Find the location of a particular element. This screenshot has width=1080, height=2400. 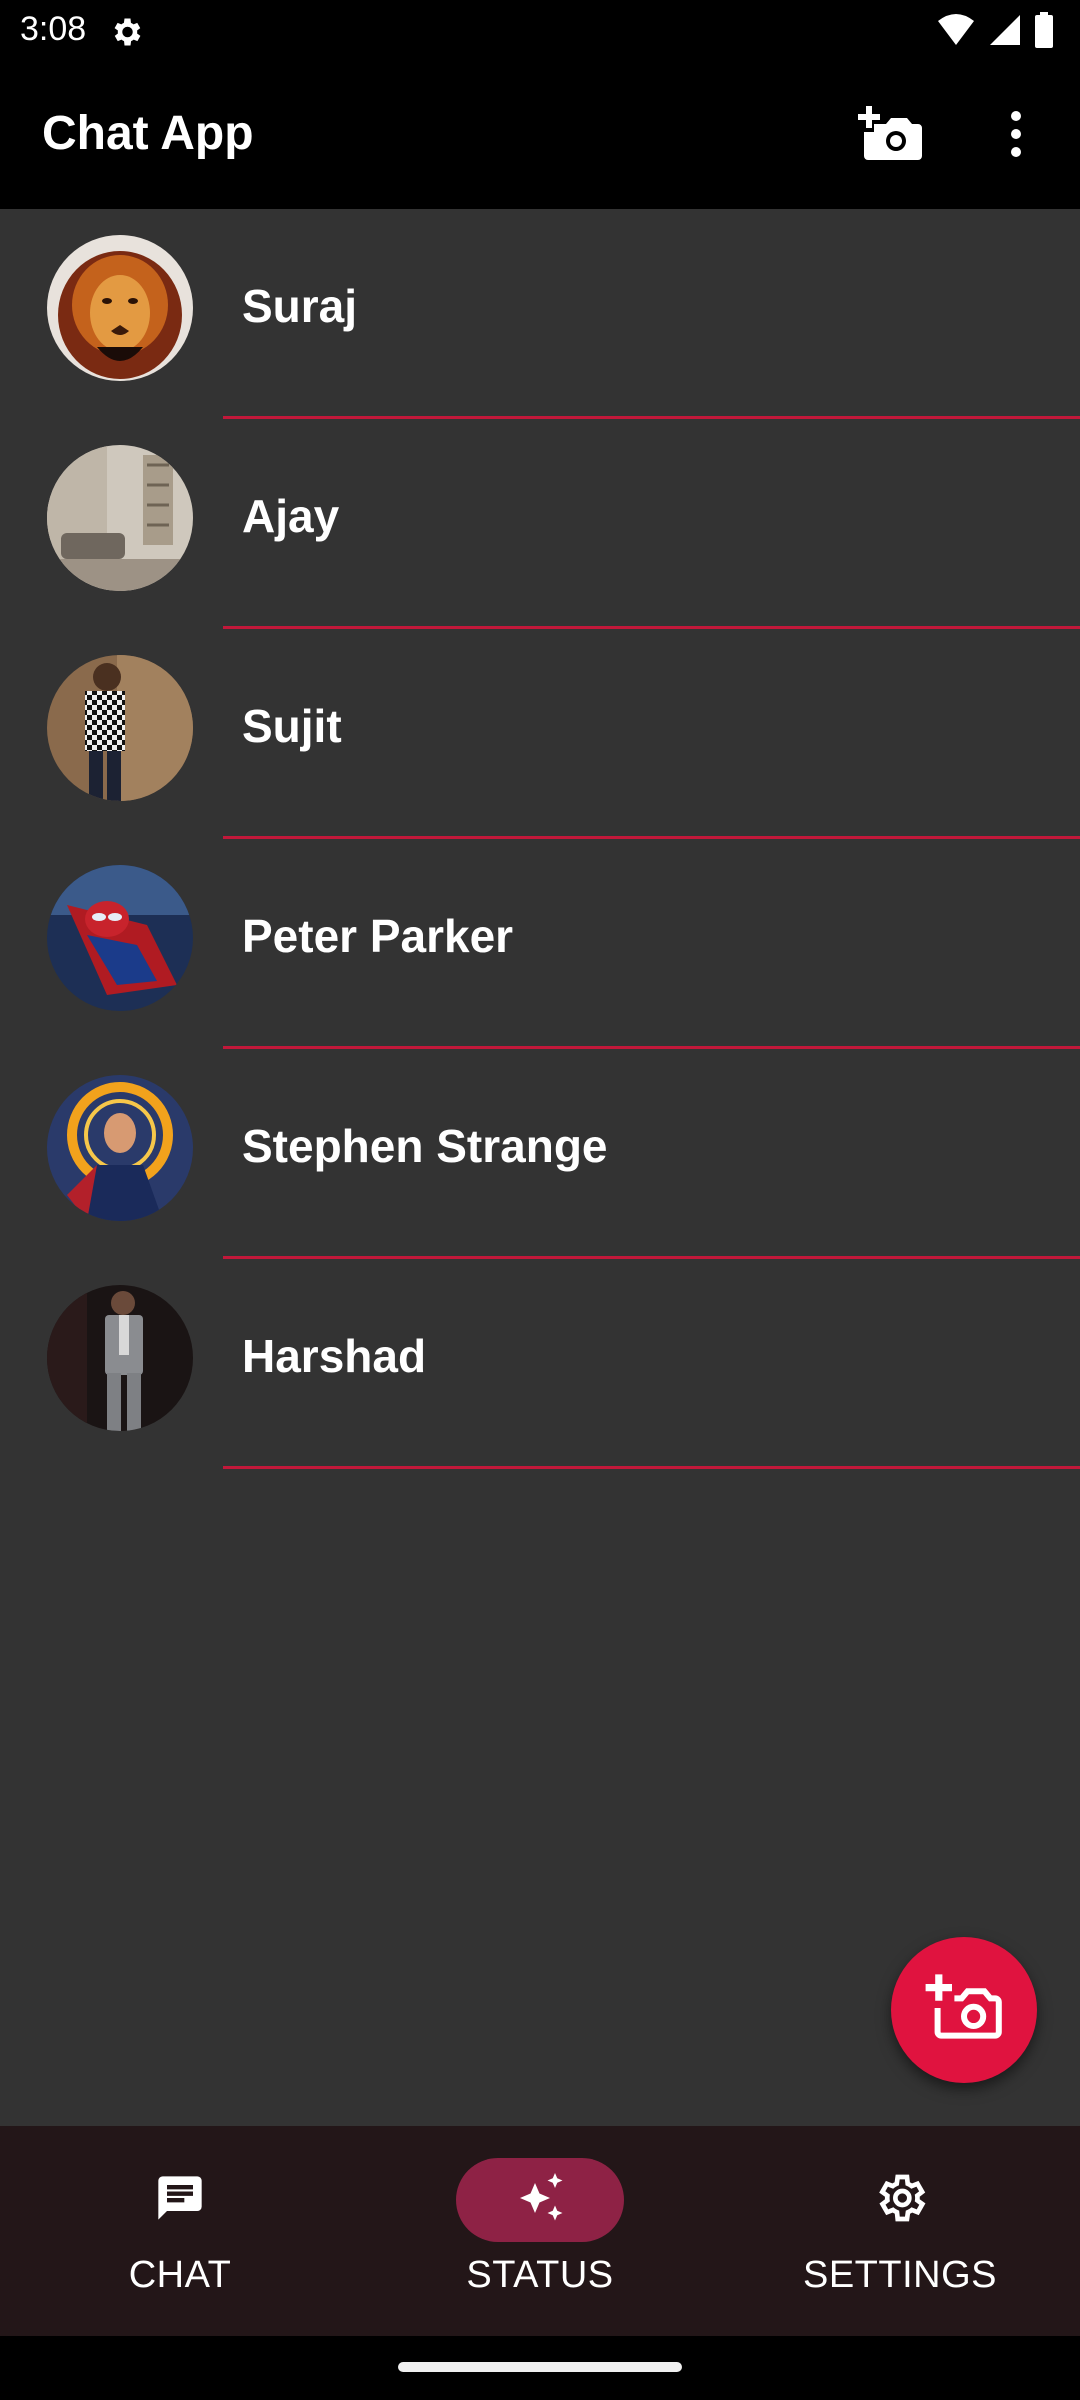

wifi-icon is located at coordinates (956, 32).